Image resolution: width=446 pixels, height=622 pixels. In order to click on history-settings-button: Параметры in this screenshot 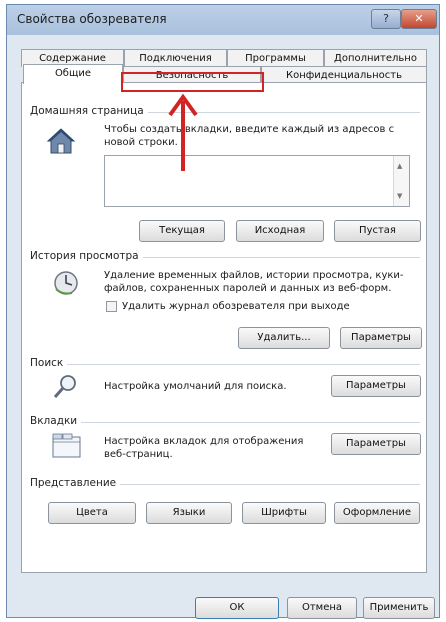, I will do `click(381, 338)`.